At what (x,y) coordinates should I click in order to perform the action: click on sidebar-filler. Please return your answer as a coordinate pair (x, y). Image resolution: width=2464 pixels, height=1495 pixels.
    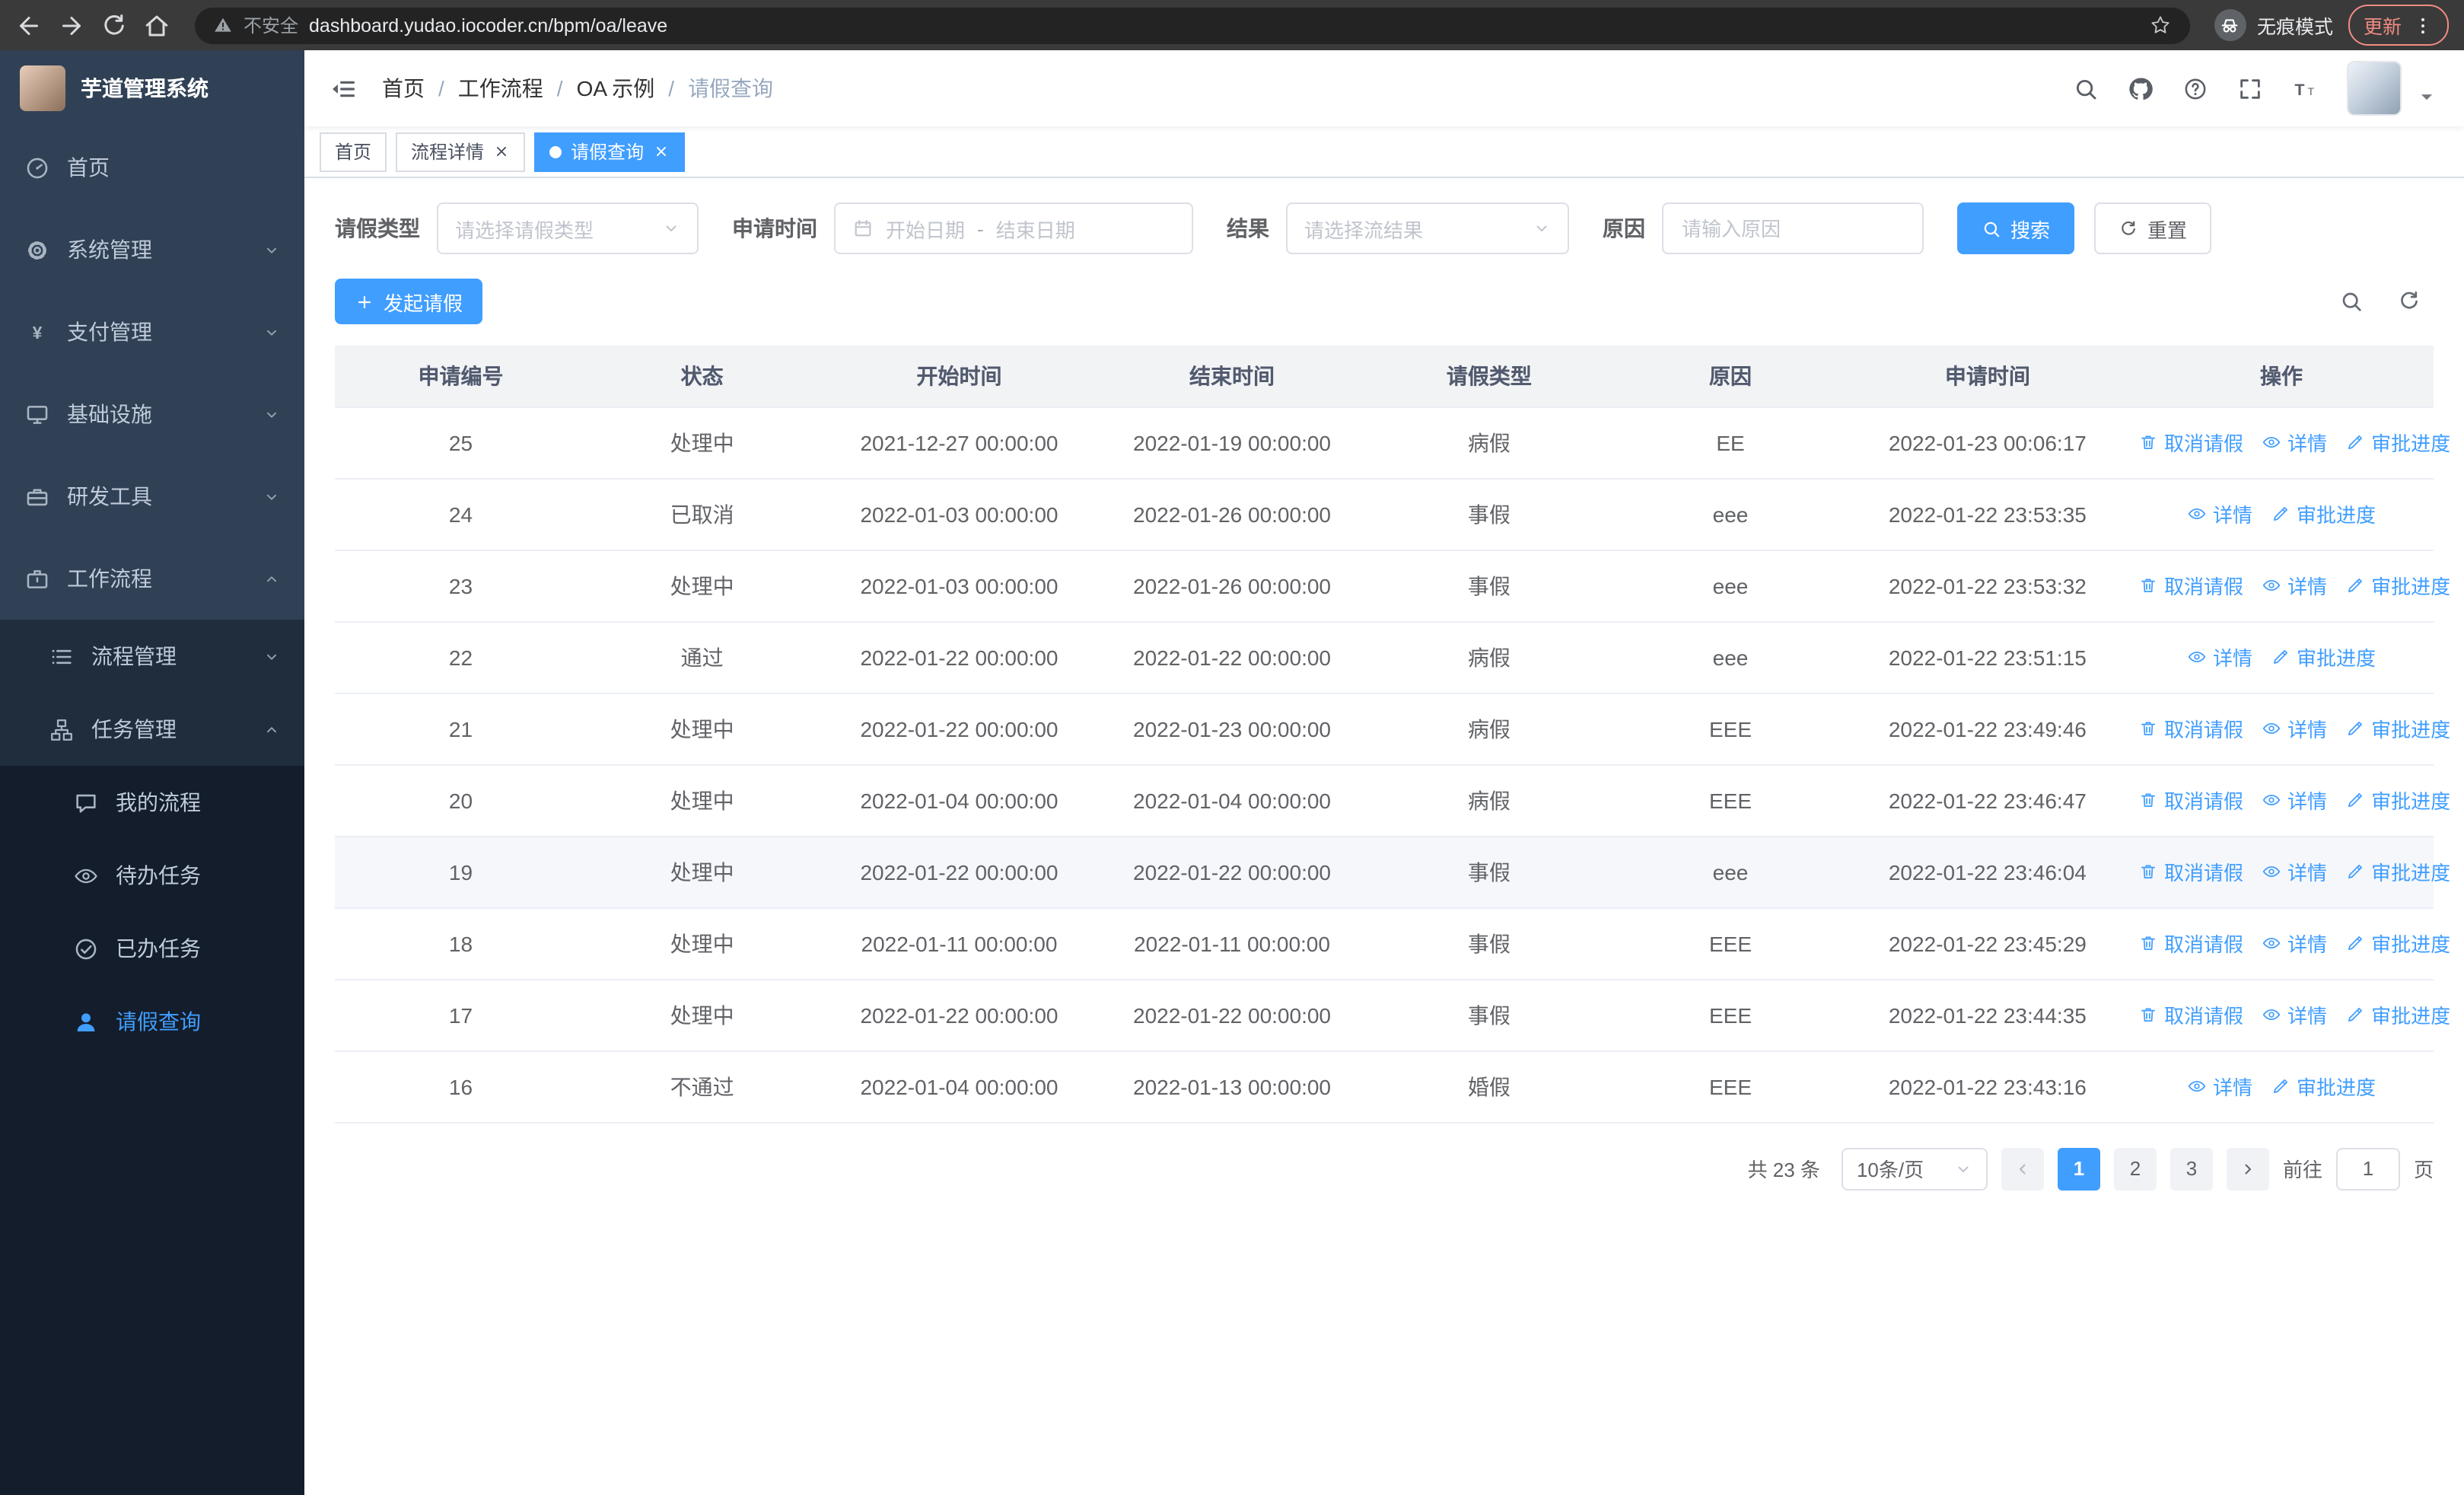
    Looking at the image, I should click on (152, 1277).